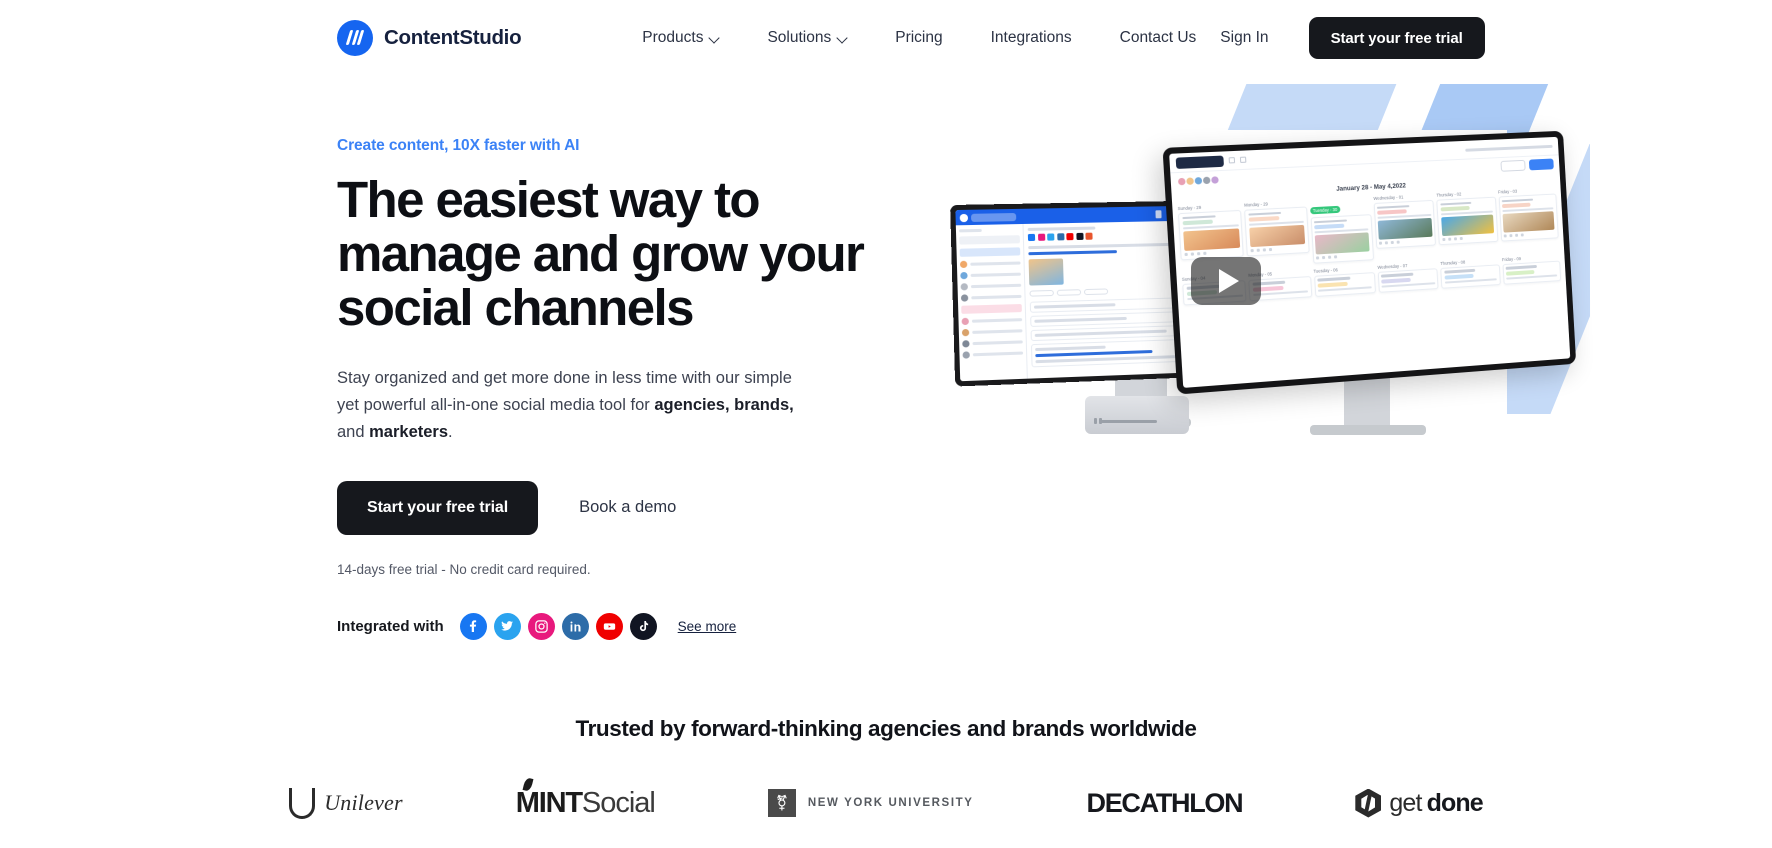 The height and width of the screenshot is (848, 1772). I want to click on facebook-icon, so click(473, 626).